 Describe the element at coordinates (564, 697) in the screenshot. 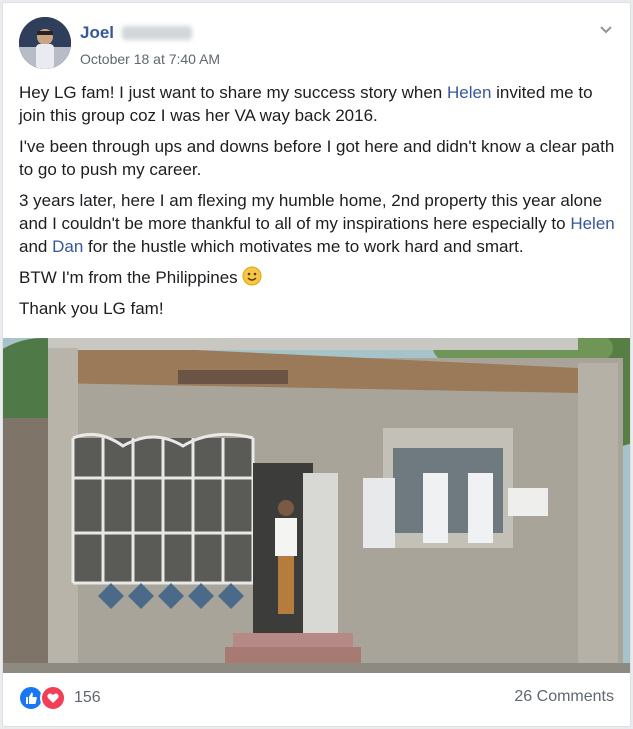

I see `comments-link: 26 Comments` at that location.